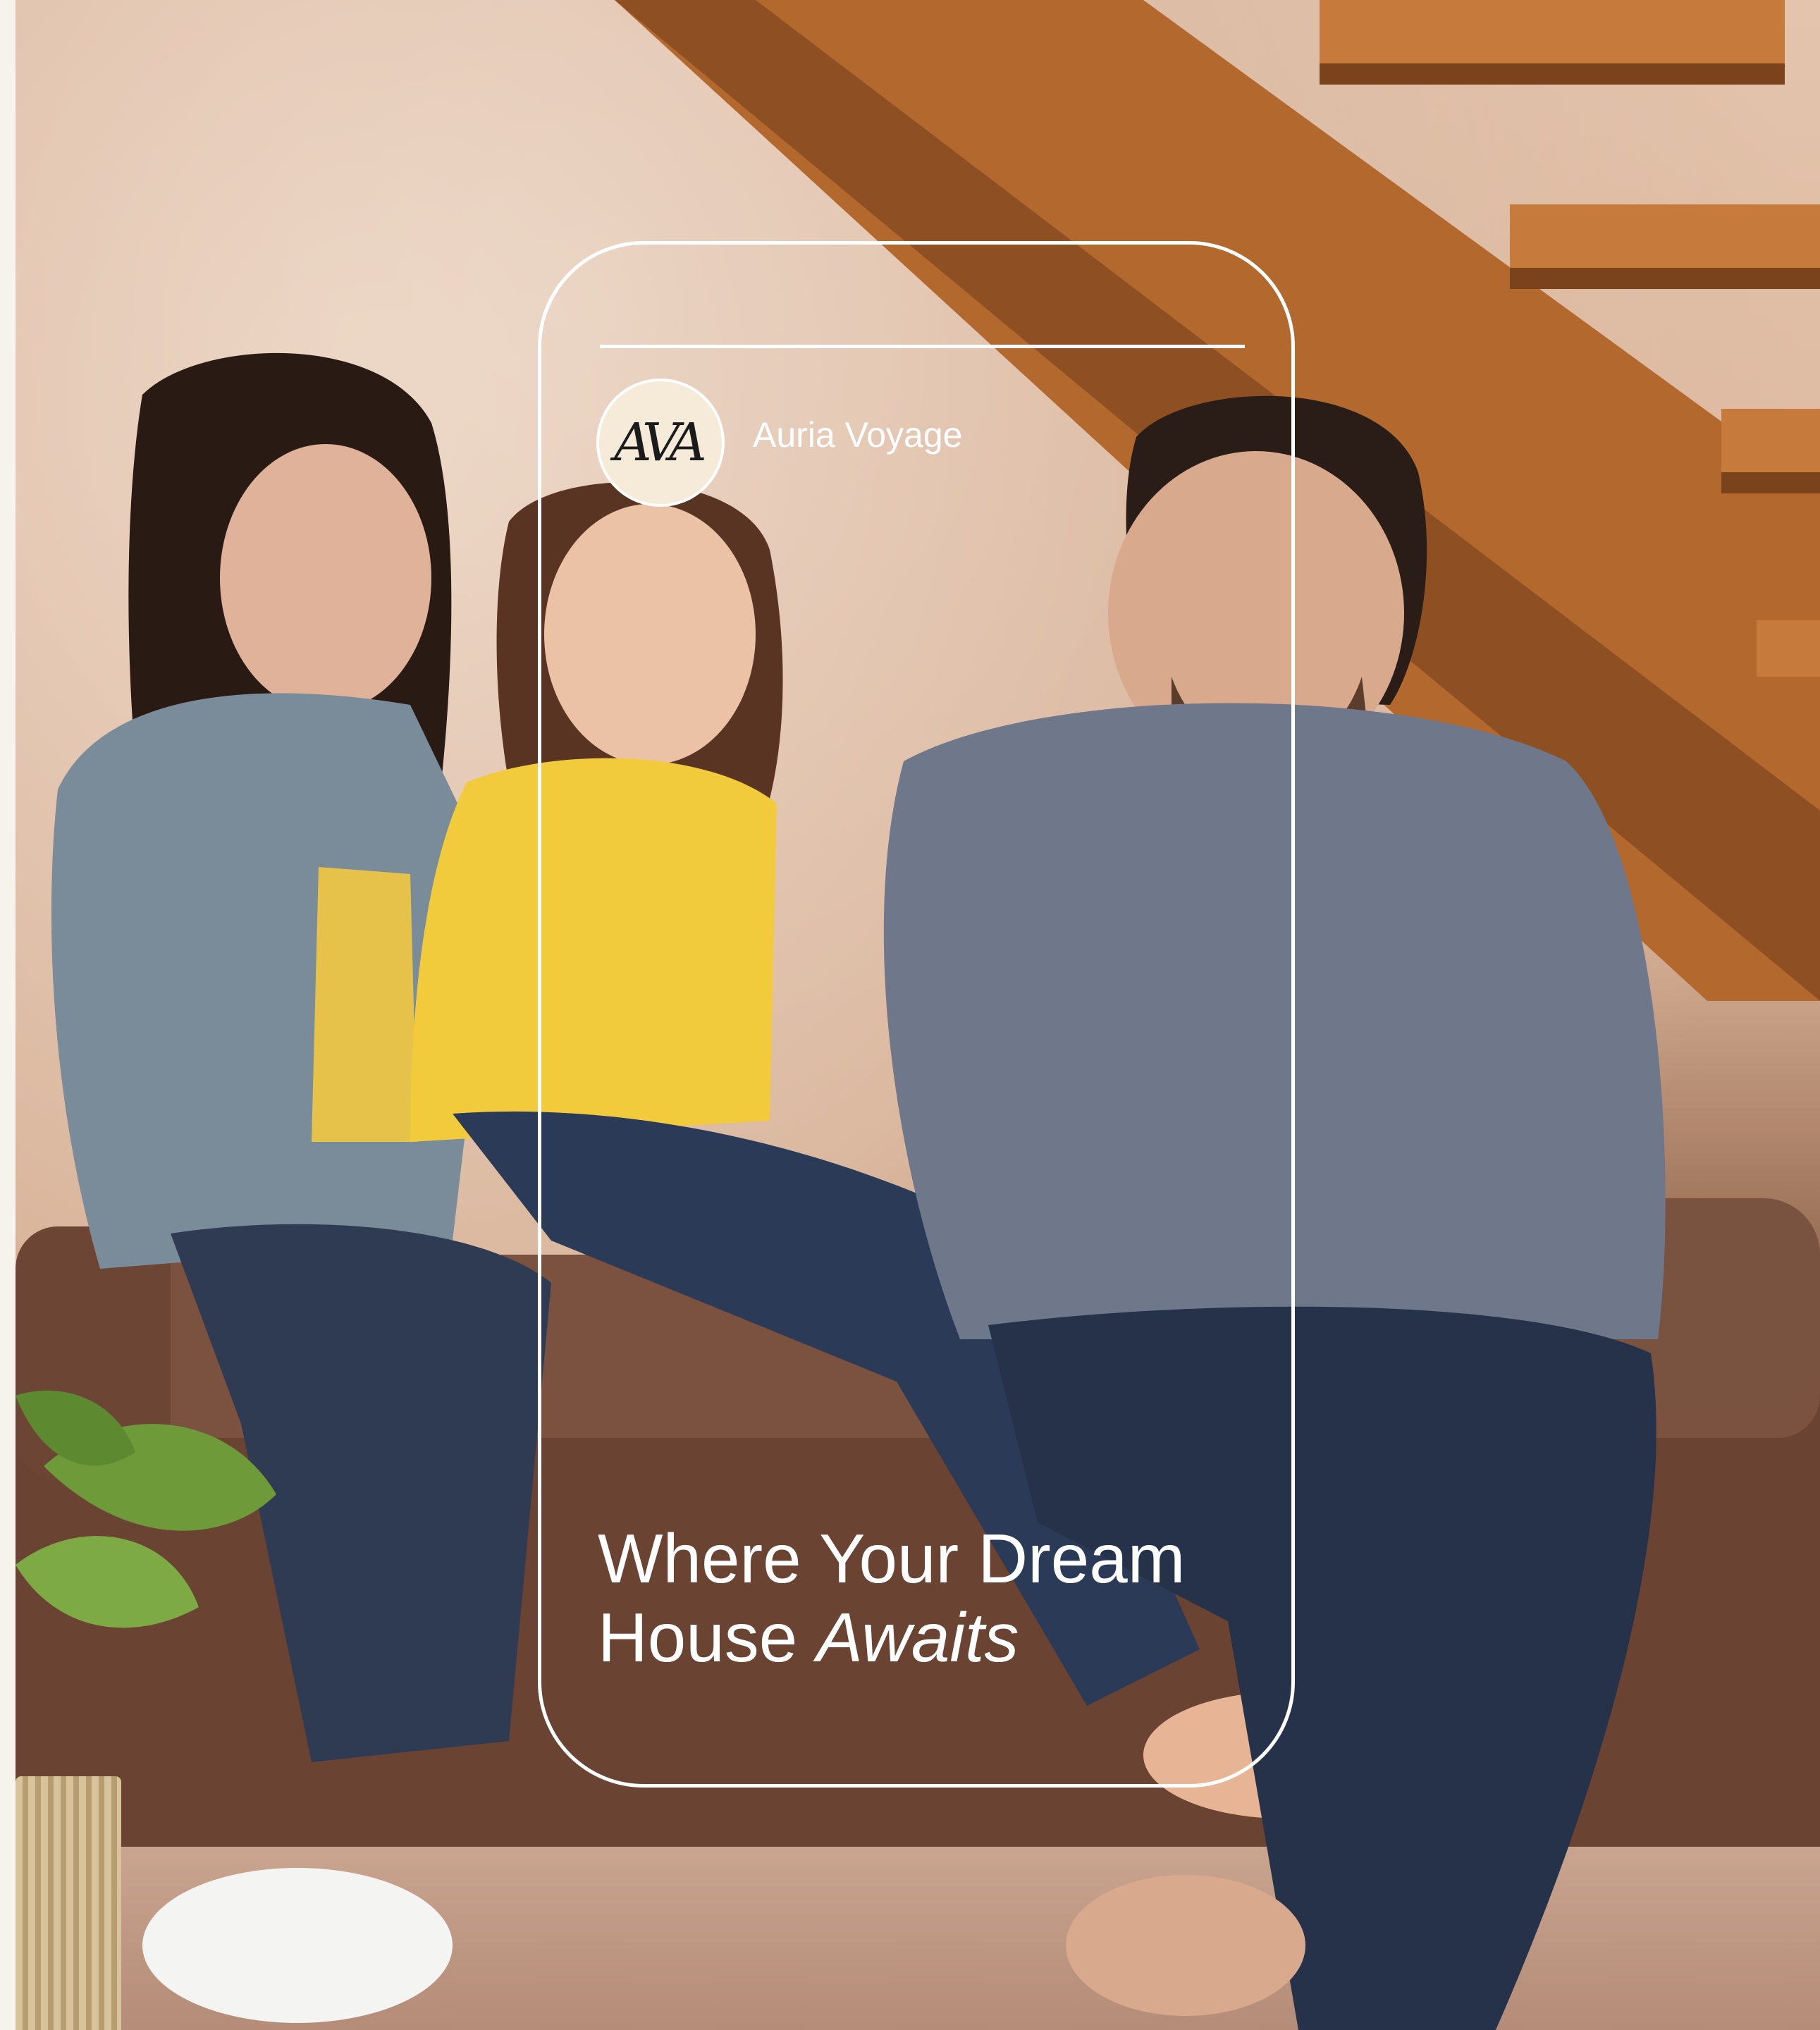 The image size is (1820, 2030). I want to click on logo-monogram: AVA, so click(660, 442).